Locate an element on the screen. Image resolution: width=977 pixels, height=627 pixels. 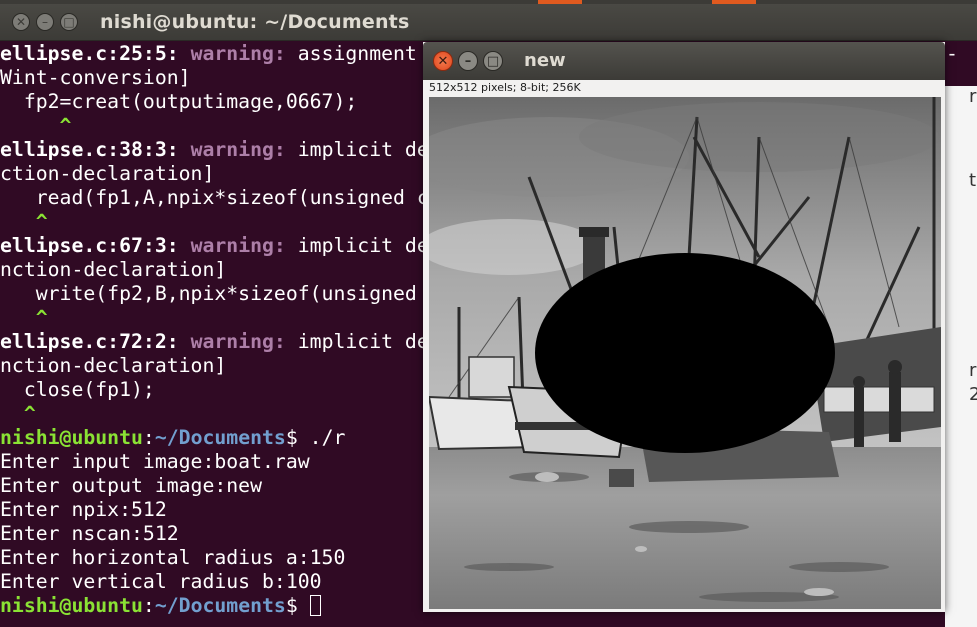
viewer-maximize-button: □ is located at coordinates (493, 61).